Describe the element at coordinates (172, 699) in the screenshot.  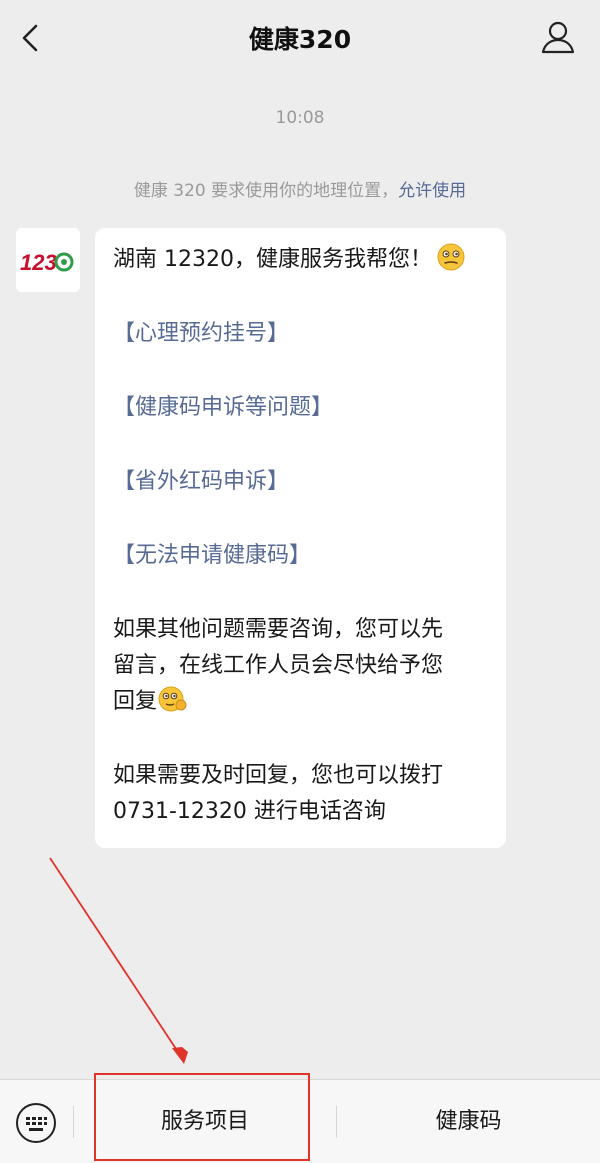
I see `ok-hand-emoji-icon` at that location.